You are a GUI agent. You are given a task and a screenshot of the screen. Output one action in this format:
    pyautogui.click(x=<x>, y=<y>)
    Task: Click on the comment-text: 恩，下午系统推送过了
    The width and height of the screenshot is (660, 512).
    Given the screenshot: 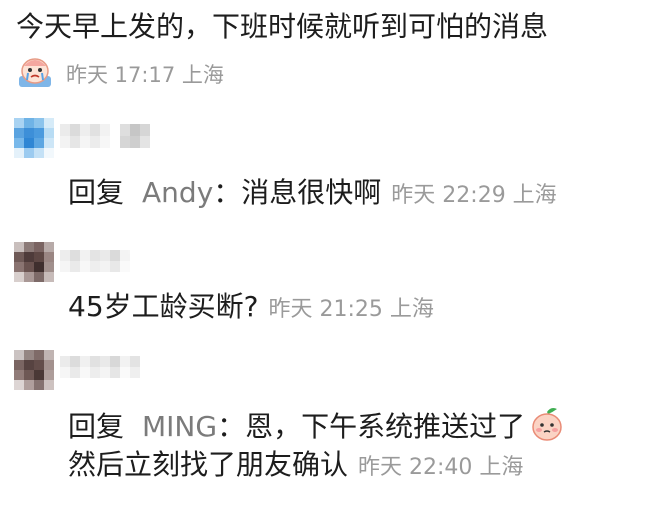 What is the action you would take?
    pyautogui.click(x=385, y=426)
    